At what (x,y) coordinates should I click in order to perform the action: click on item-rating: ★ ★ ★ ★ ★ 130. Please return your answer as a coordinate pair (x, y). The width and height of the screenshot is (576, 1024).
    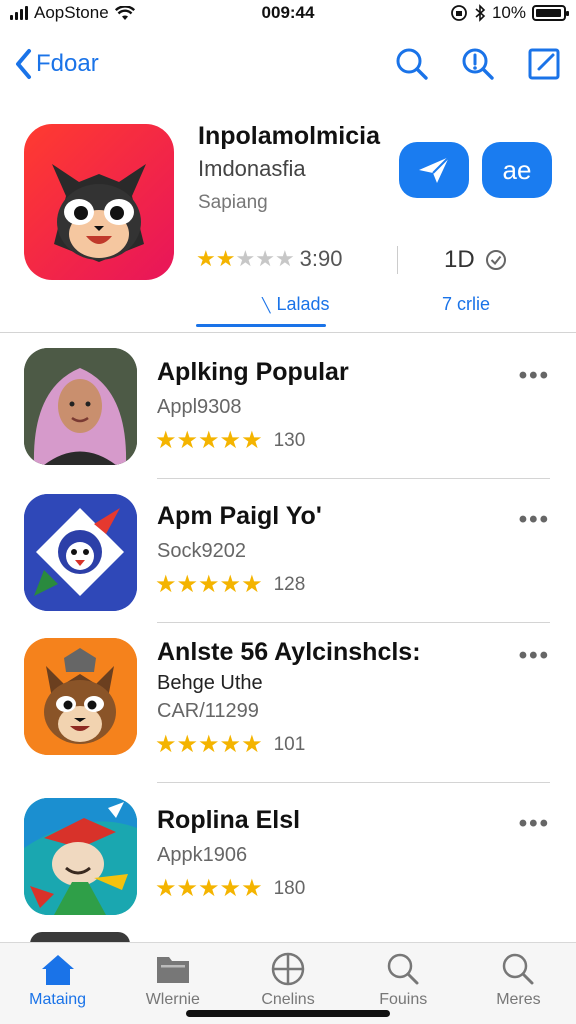
    Looking at the image, I should click on (230, 440).